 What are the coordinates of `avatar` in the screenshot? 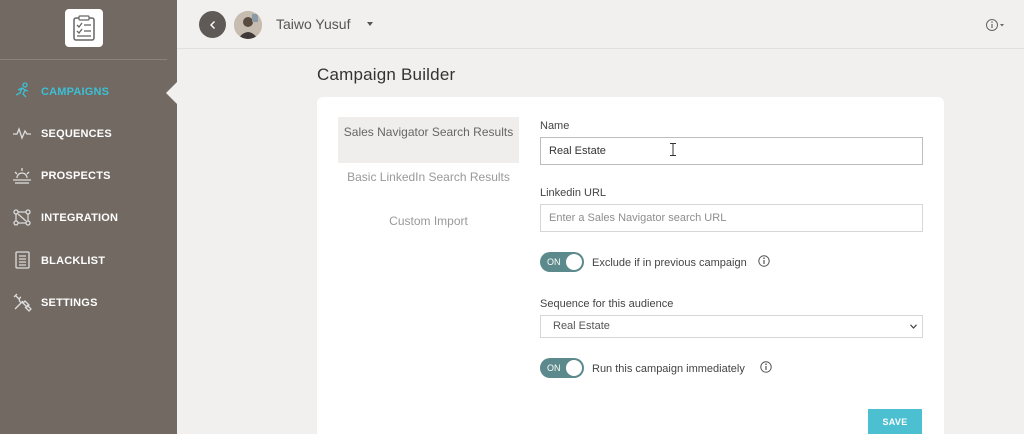 It's located at (248, 25).